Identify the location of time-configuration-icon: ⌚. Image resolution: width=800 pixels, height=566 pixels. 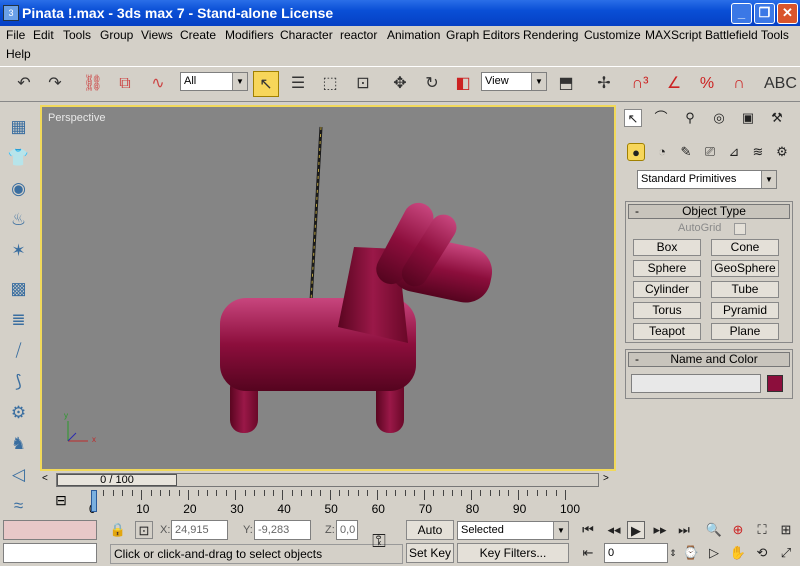
(691, 553).